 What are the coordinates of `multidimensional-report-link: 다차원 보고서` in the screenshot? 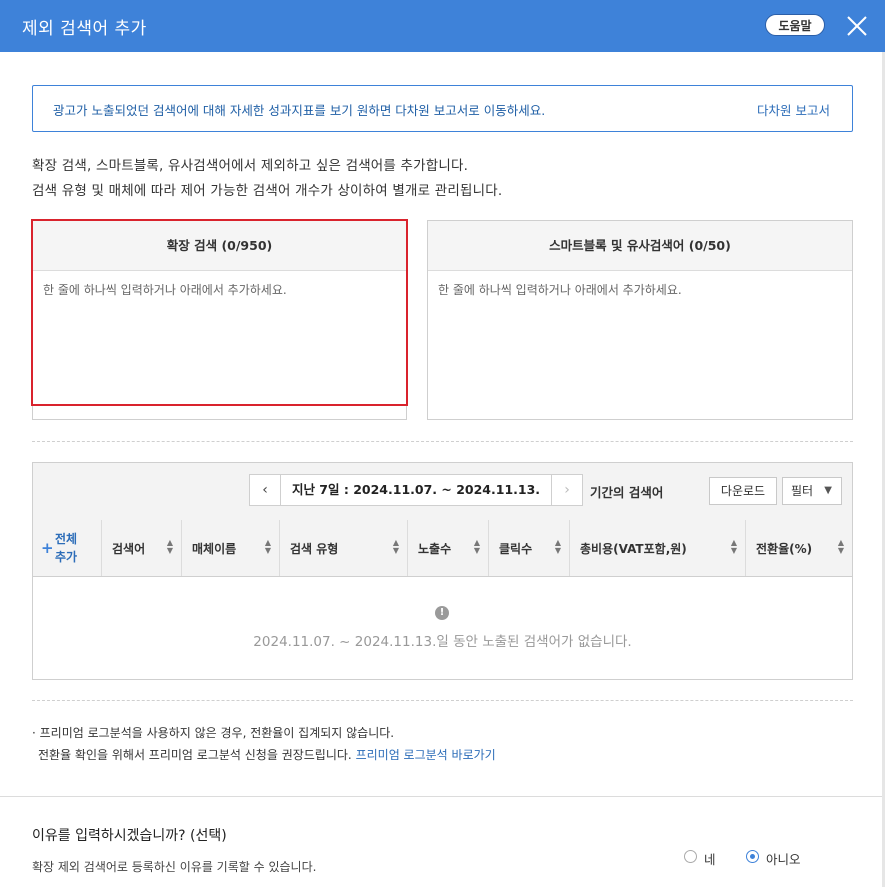 It's located at (793, 109).